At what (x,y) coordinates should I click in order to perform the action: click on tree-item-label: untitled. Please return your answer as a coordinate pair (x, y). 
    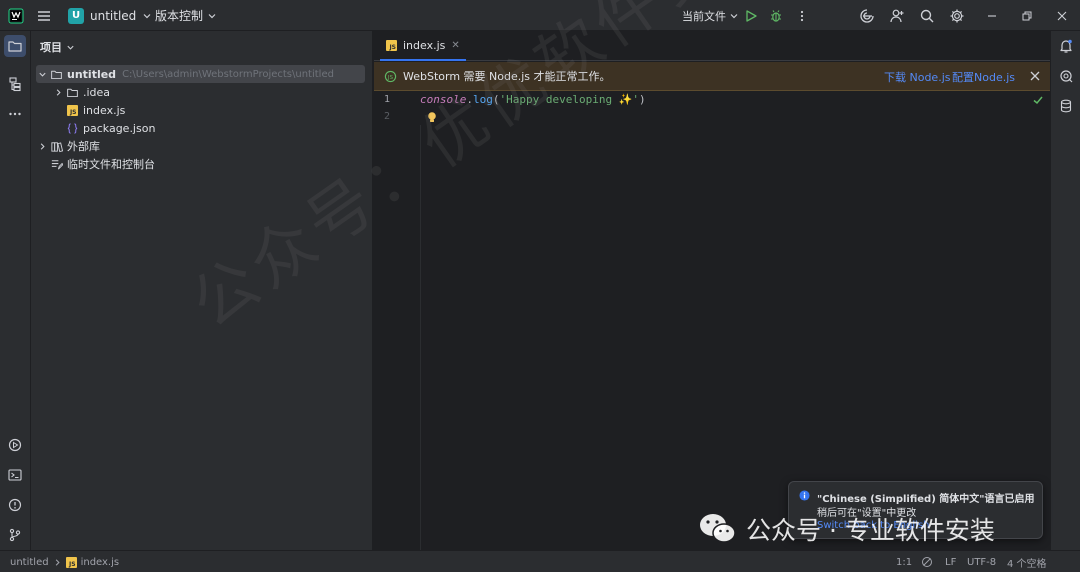
    Looking at the image, I should click on (92, 74).